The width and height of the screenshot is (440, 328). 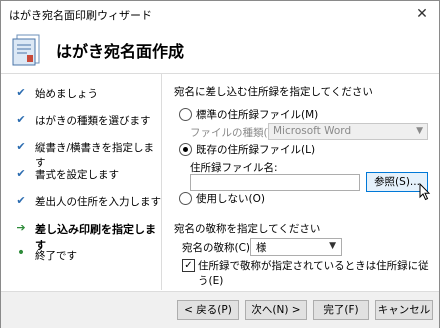 What do you see at coordinates (313, 273) in the screenshot?
I see `follow-address-book-label: 住所録で敬称が指定されているときは住所録に従う(E)` at bounding box center [313, 273].